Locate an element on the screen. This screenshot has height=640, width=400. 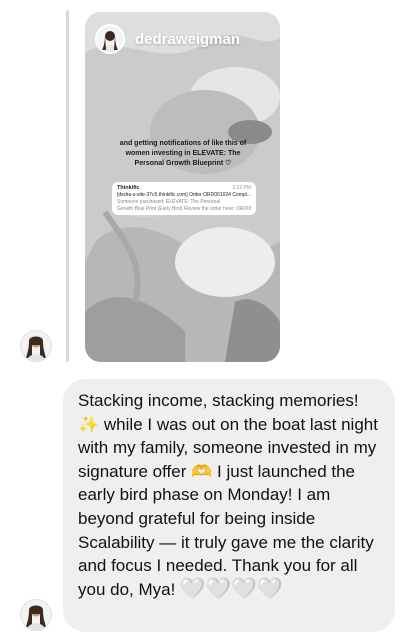
white-hearts-icon: 🤍🤍🤍🤍 is located at coordinates (232, 588).